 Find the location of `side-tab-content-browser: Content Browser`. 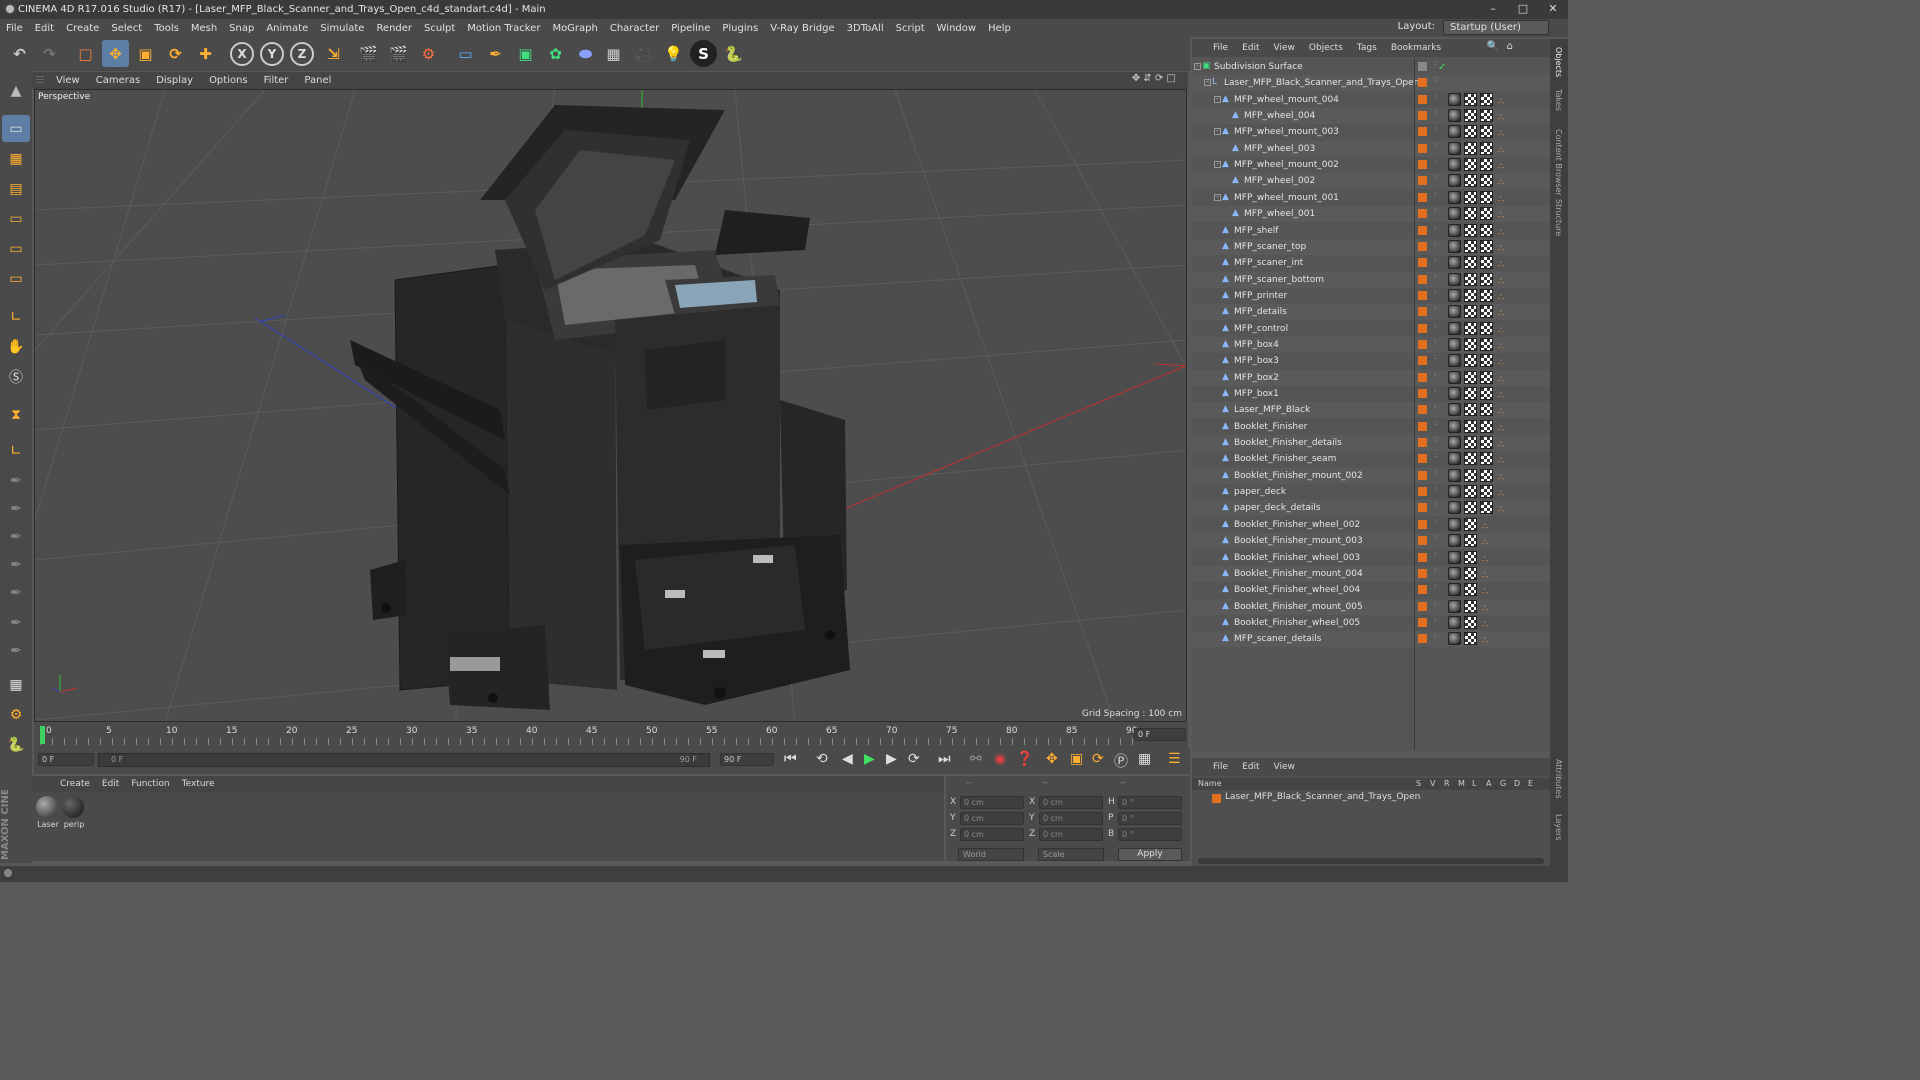

side-tab-content-browser: Content Browser is located at coordinates (1558, 162).